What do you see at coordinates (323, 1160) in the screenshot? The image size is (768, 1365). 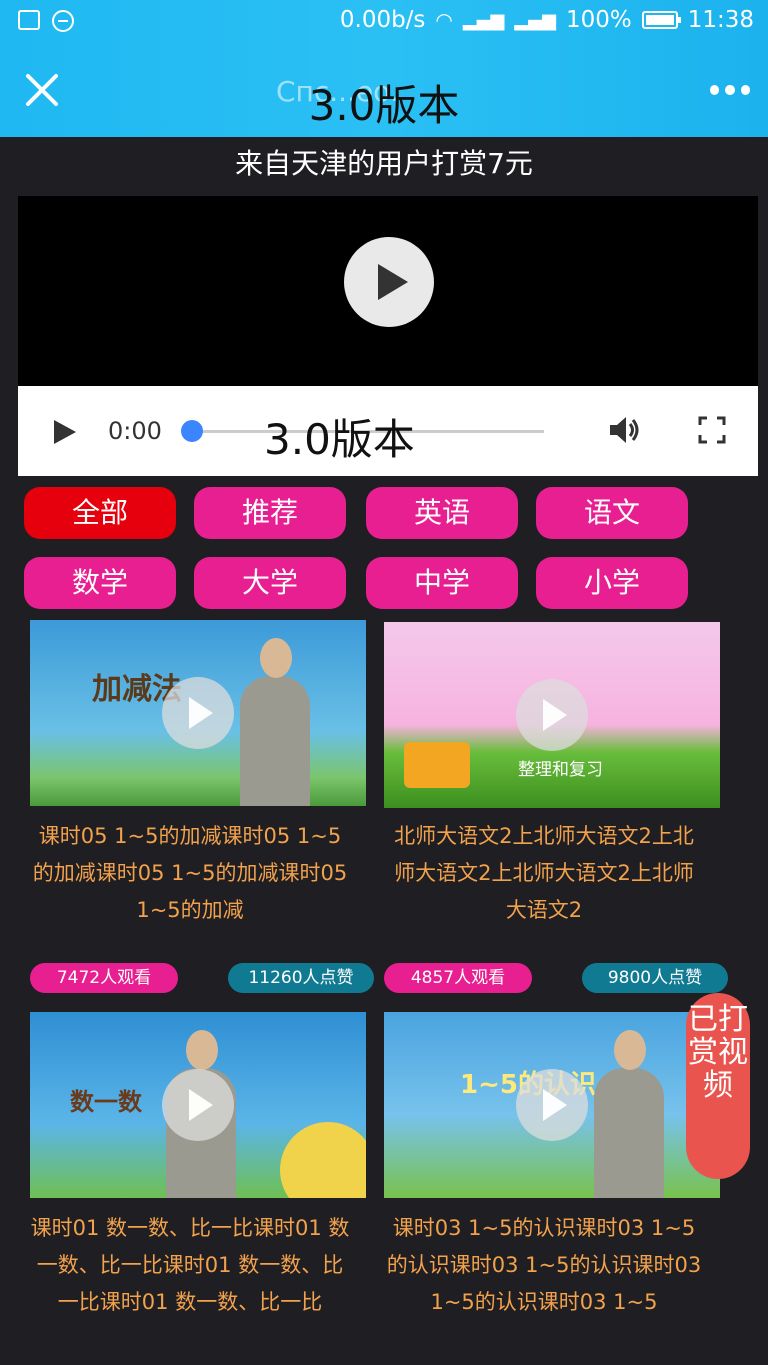 I see `planet-decoration` at bounding box center [323, 1160].